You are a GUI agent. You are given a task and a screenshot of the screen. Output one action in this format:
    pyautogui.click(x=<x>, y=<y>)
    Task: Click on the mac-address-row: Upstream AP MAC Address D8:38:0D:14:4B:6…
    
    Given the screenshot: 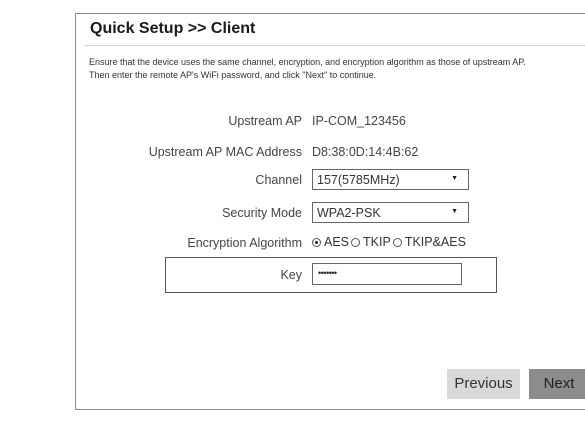 What is the action you would take?
    pyautogui.click(x=330, y=153)
    